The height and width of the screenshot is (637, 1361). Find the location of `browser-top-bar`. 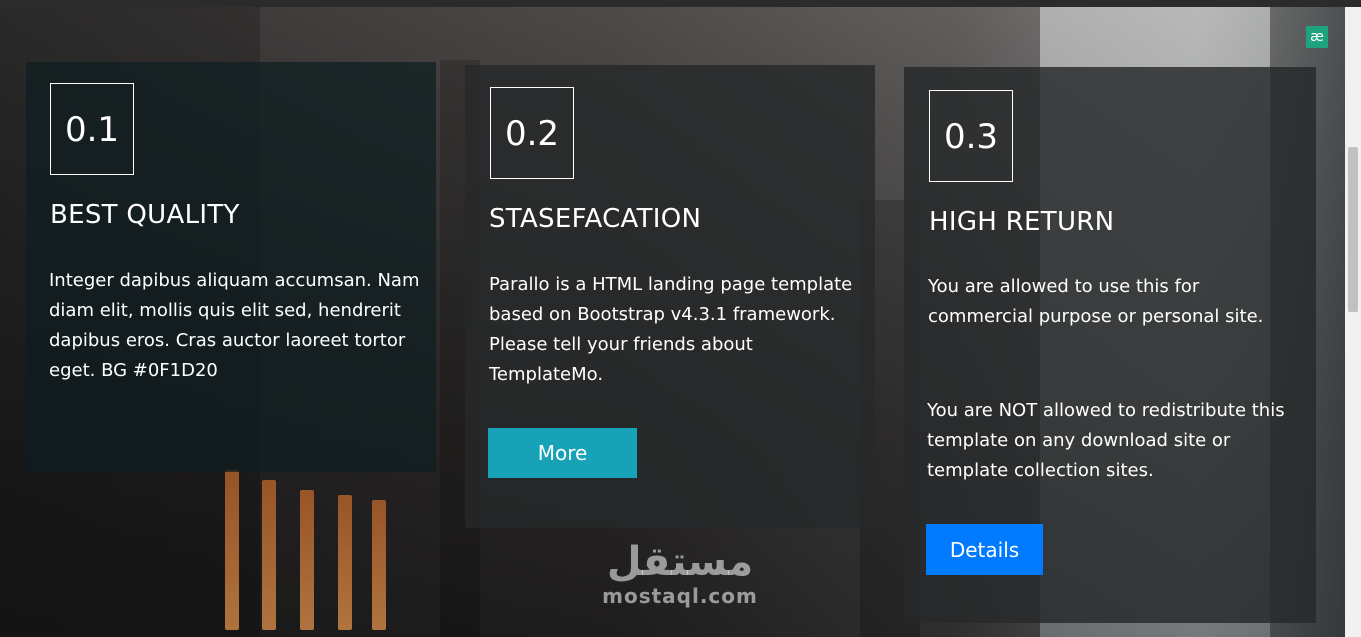

browser-top-bar is located at coordinates (680, 3).